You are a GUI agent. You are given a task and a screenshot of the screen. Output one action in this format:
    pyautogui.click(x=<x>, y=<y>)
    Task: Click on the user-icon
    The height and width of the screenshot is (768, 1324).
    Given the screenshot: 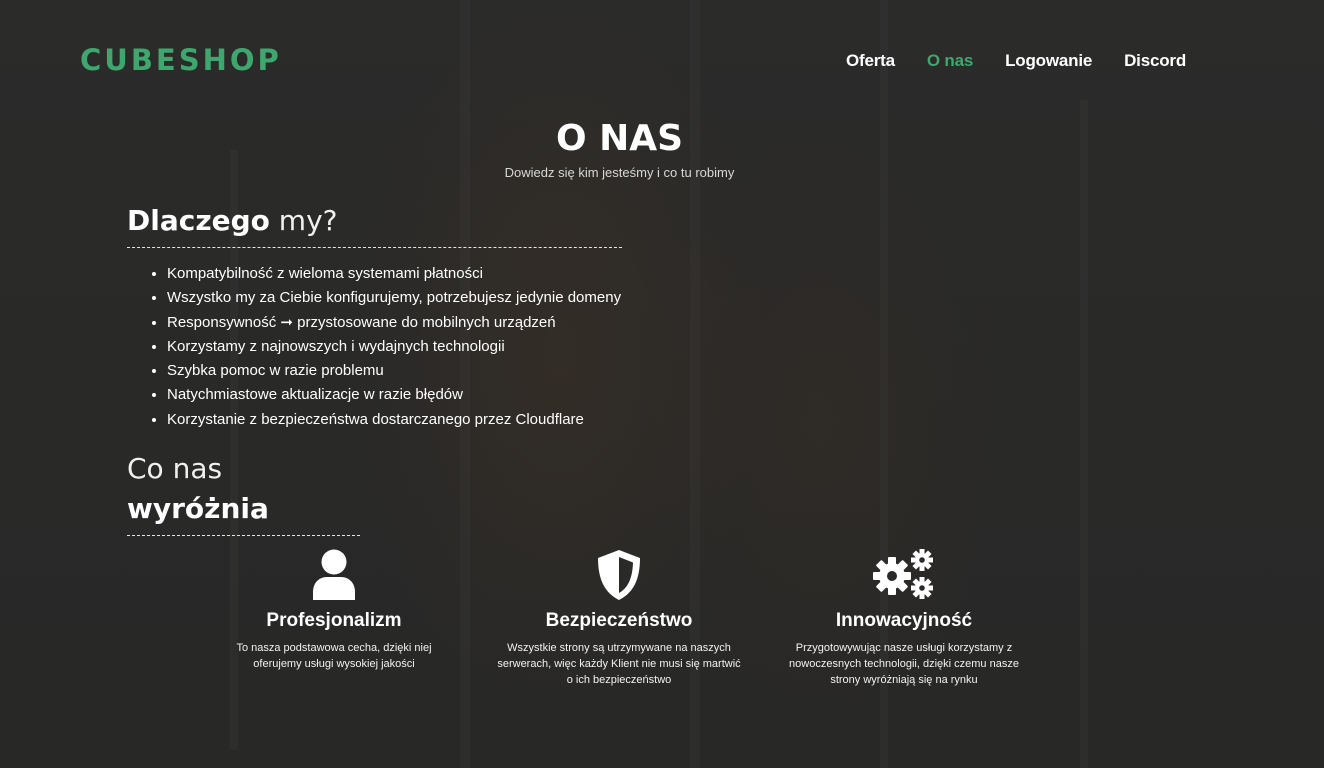 What is the action you would take?
    pyautogui.click(x=334, y=574)
    